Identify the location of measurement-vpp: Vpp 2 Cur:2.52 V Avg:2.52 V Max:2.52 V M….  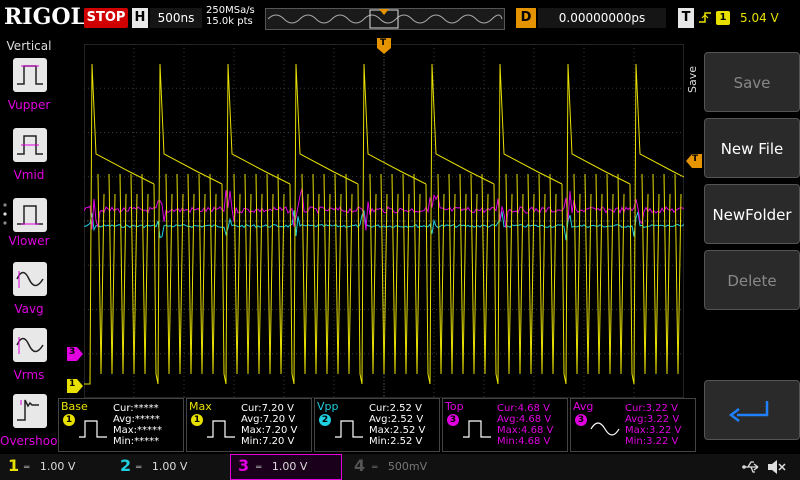
(377, 425).